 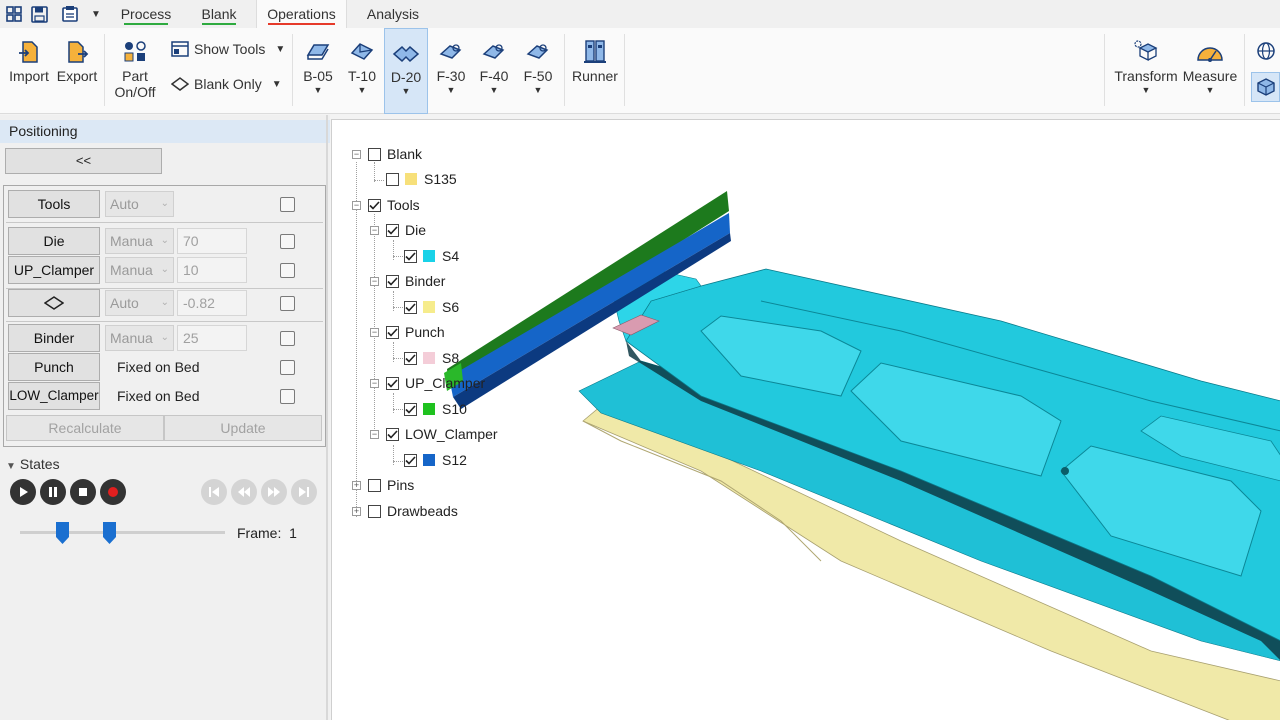 What do you see at coordinates (212, 303) in the screenshot?
I see `blank-position-input: -0.82` at bounding box center [212, 303].